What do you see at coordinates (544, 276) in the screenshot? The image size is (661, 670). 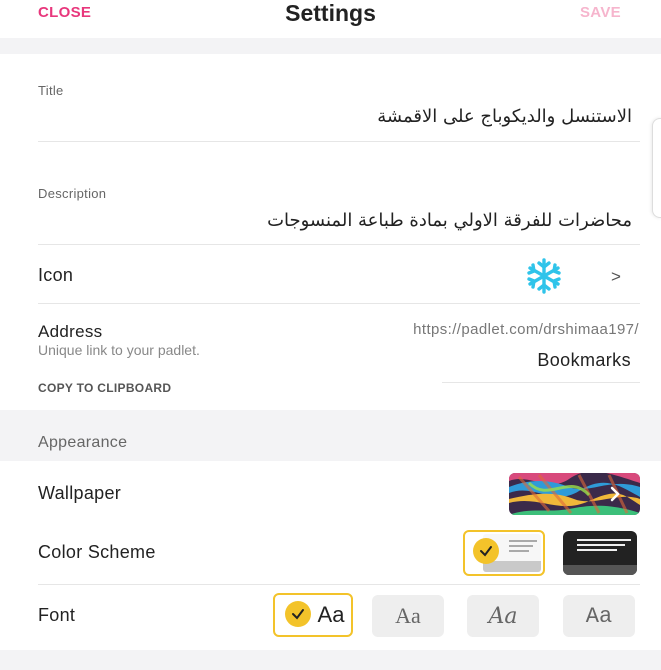 I see `snowflake-icon` at bounding box center [544, 276].